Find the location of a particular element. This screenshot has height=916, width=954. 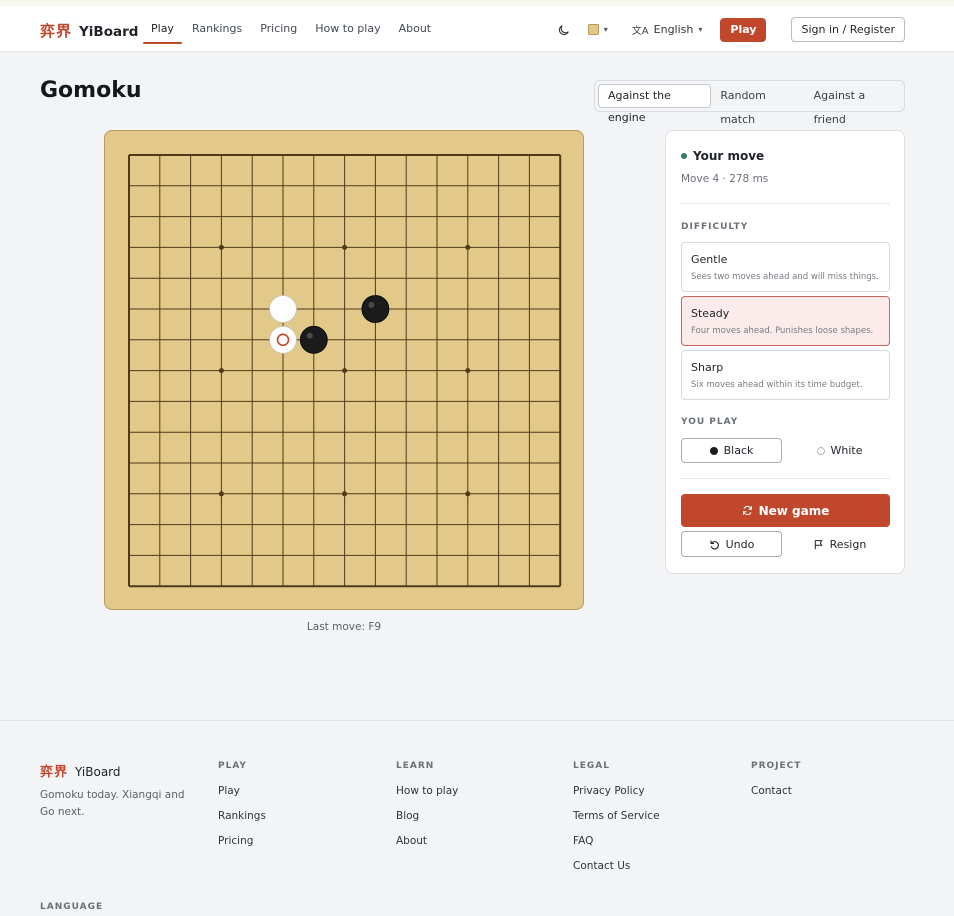

play-black-button: Black is located at coordinates (731, 450).